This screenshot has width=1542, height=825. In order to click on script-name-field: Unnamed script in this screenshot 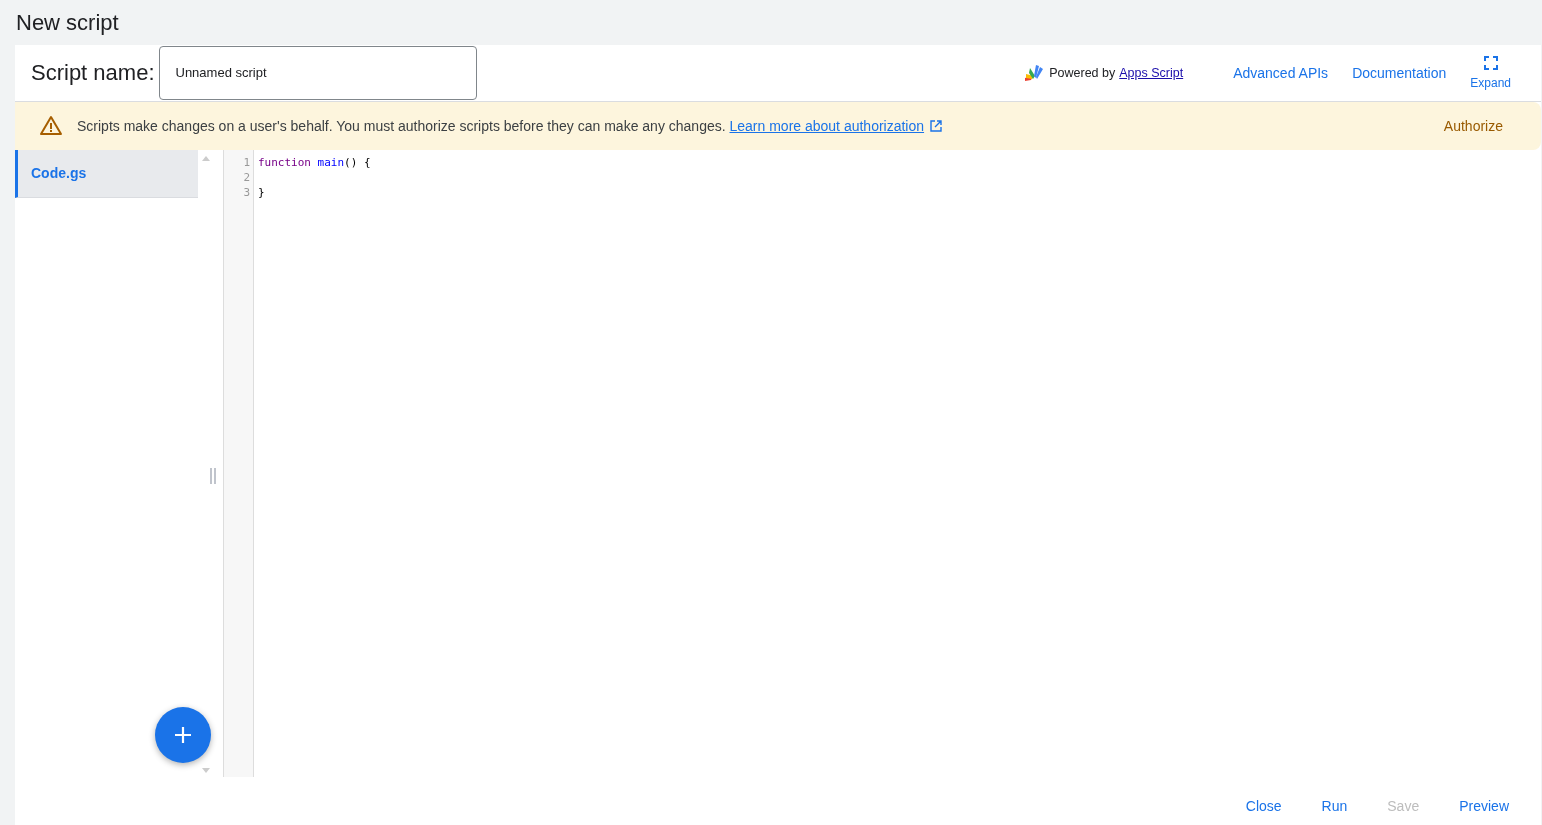, I will do `click(317, 72)`.